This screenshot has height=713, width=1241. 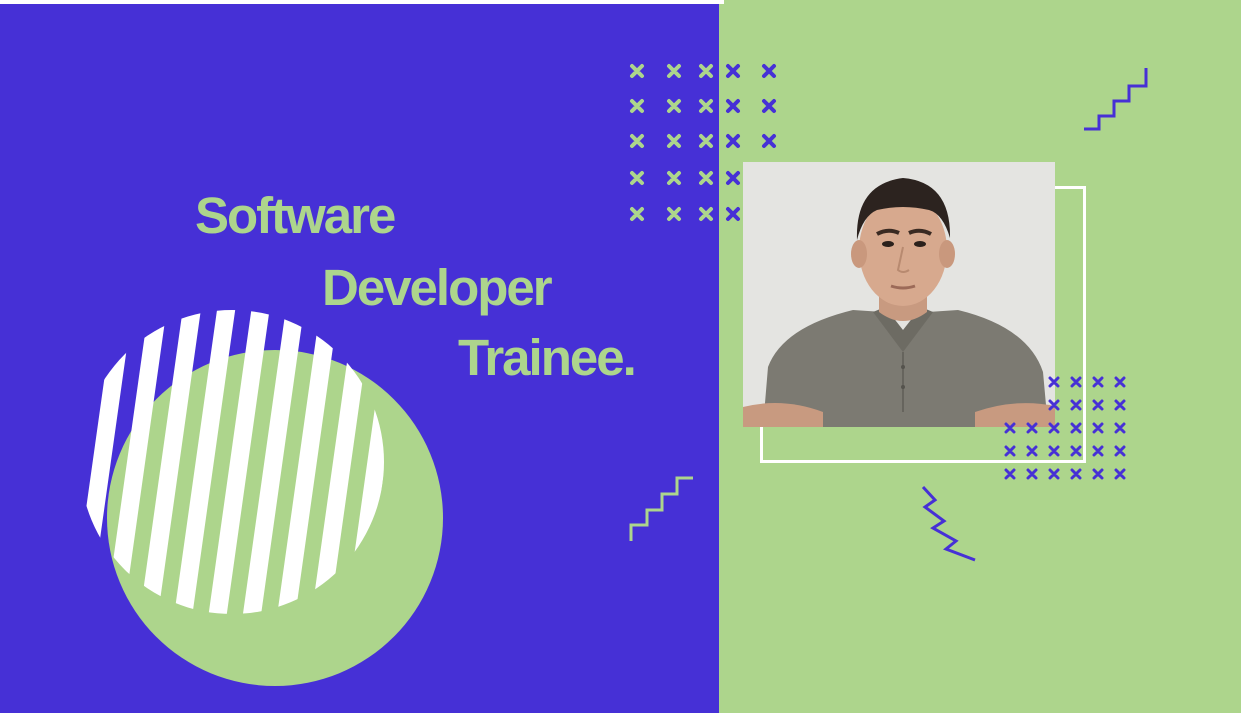 What do you see at coordinates (948, 523) in the screenshot?
I see `zigzag-icon-bottom` at bounding box center [948, 523].